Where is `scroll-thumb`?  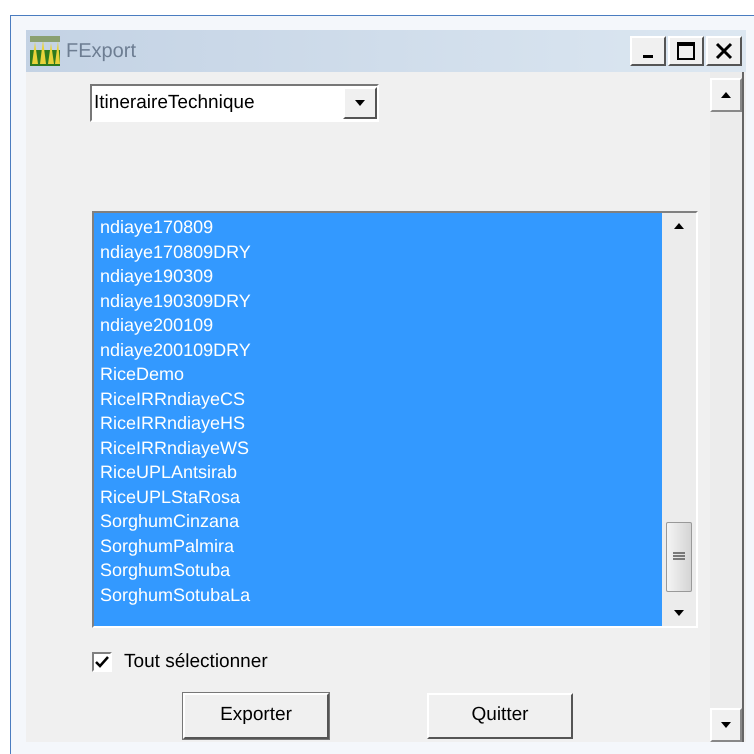 scroll-thumb is located at coordinates (679, 557).